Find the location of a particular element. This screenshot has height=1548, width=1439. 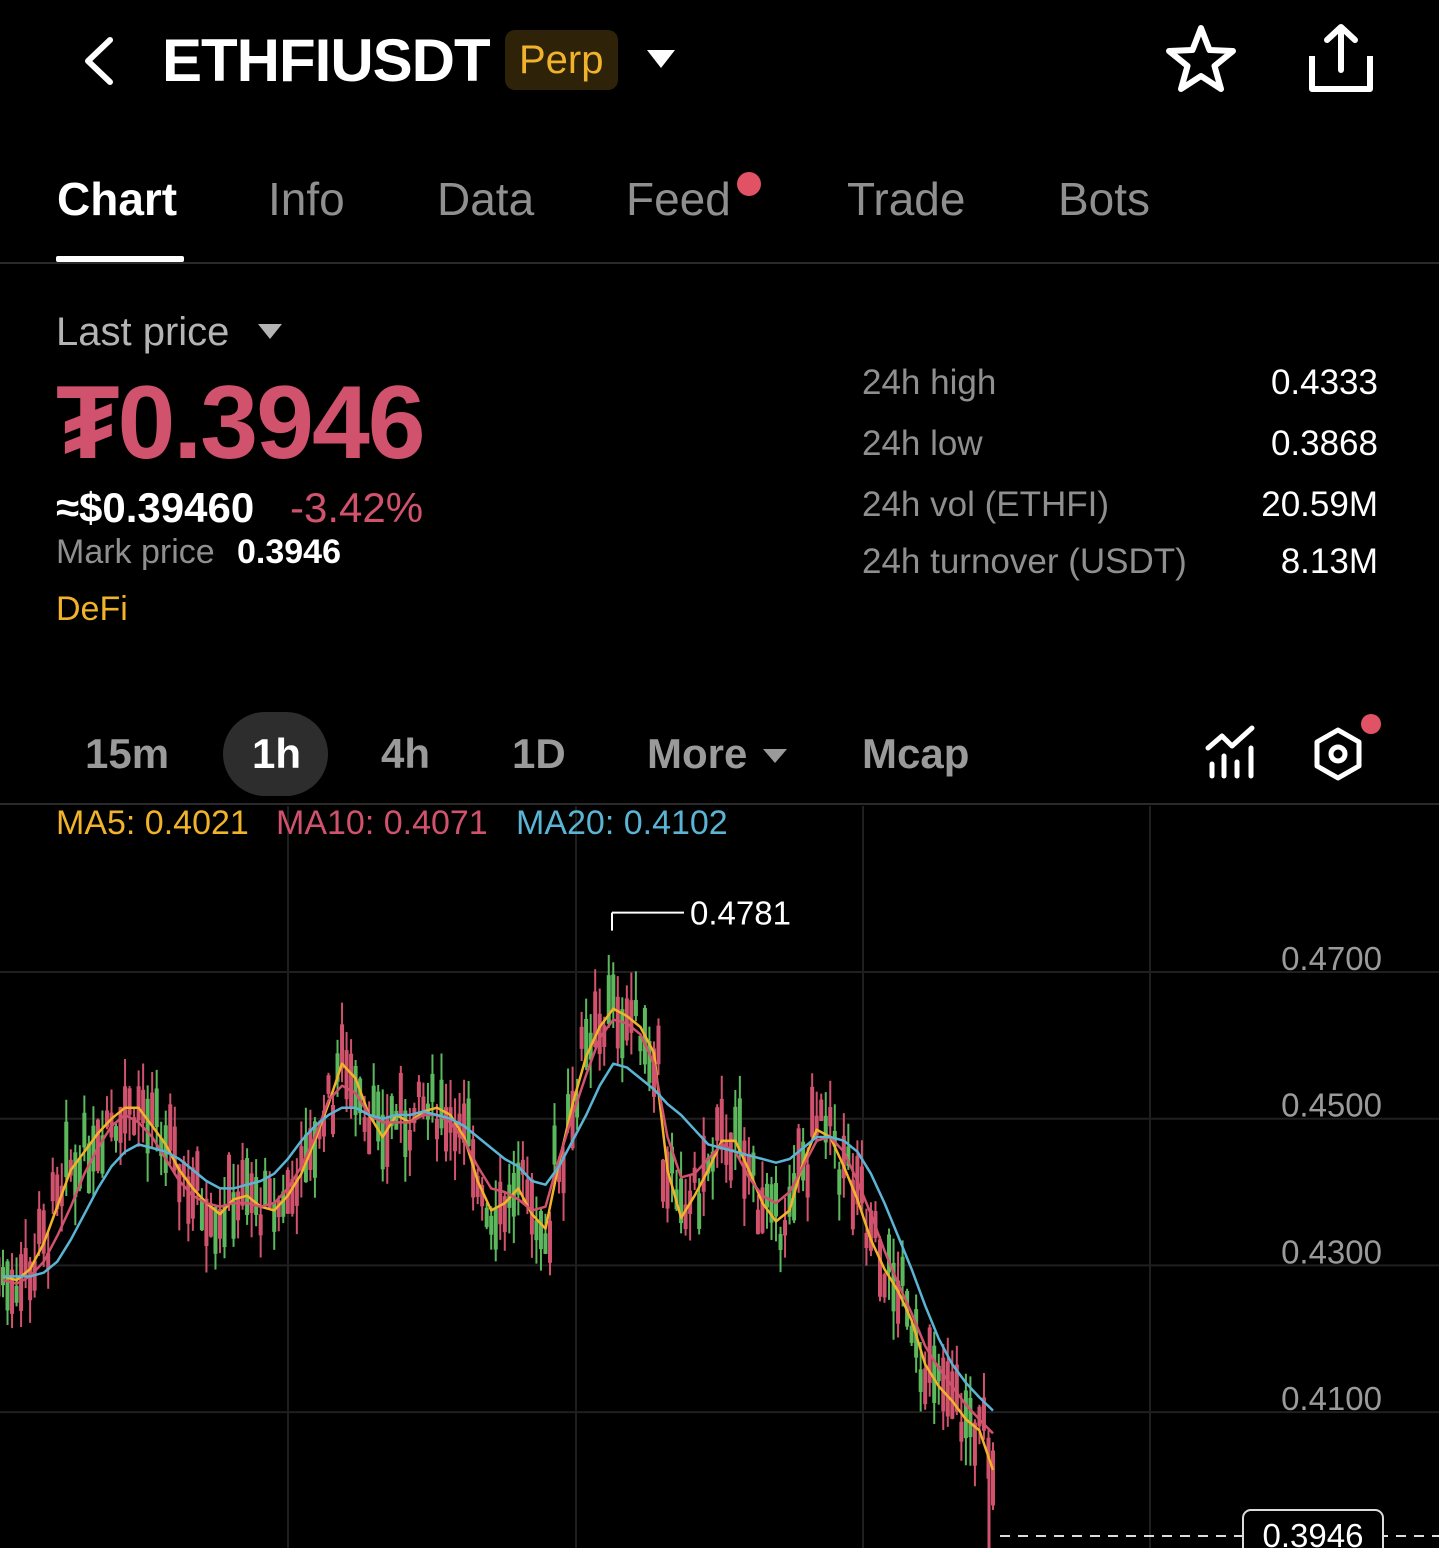

tab-bots: Bots is located at coordinates (1104, 199).